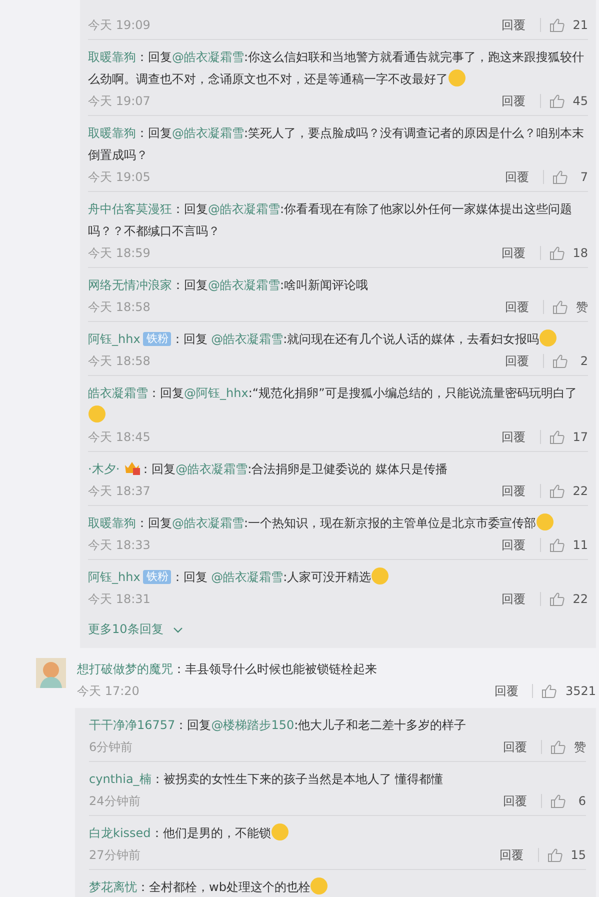  I want to click on timestamp: 27分钟前, so click(114, 855).